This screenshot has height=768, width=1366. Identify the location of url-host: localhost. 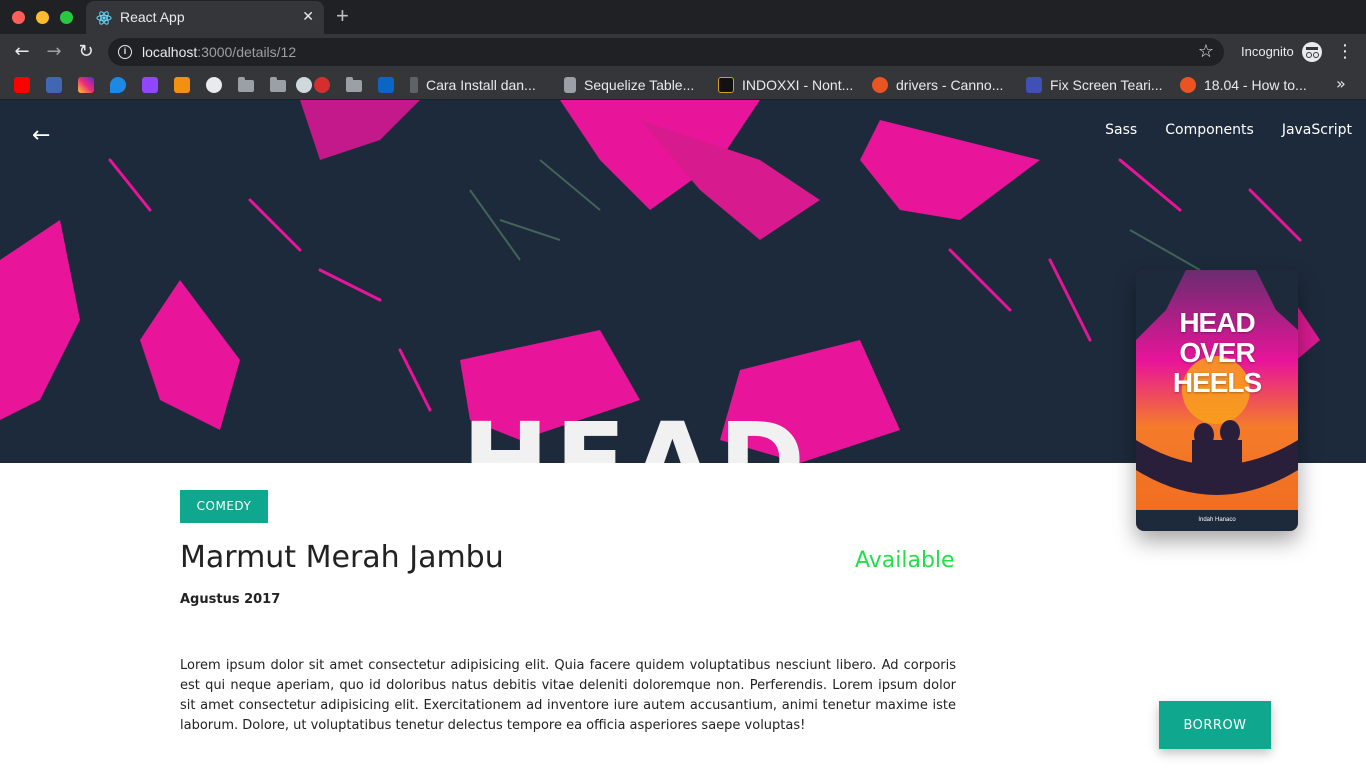
(170, 52).